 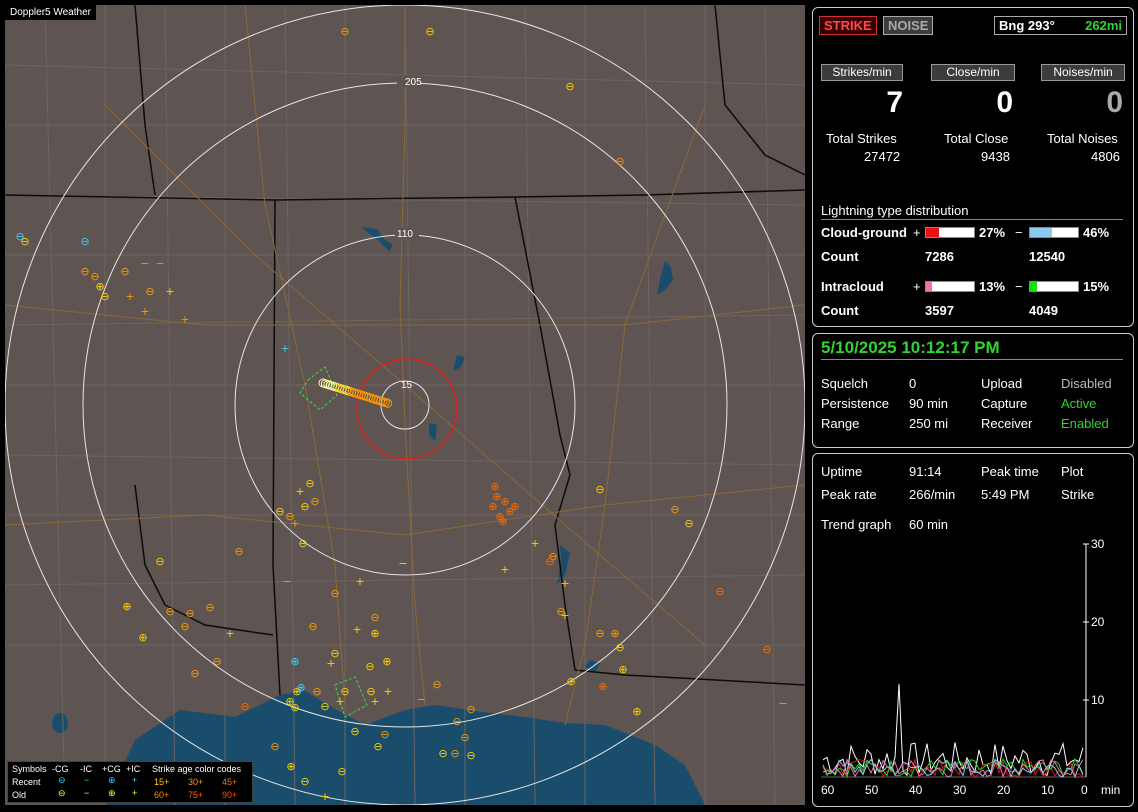 What do you see at coordinates (917, 232) in the screenshot?
I see `cg-plus-sign: +` at bounding box center [917, 232].